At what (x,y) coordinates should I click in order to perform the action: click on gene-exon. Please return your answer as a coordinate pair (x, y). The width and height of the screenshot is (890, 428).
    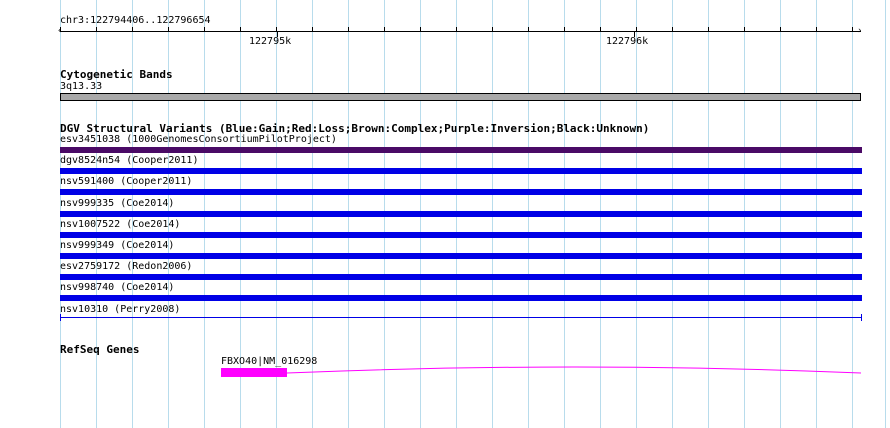
    Looking at the image, I should click on (254, 372).